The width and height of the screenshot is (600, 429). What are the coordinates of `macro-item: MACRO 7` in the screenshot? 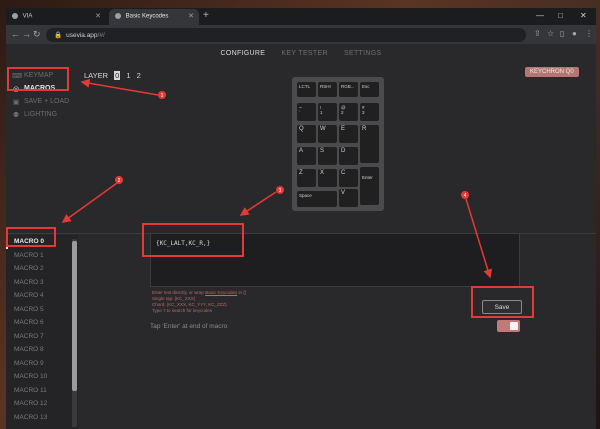 It's located at (42, 337).